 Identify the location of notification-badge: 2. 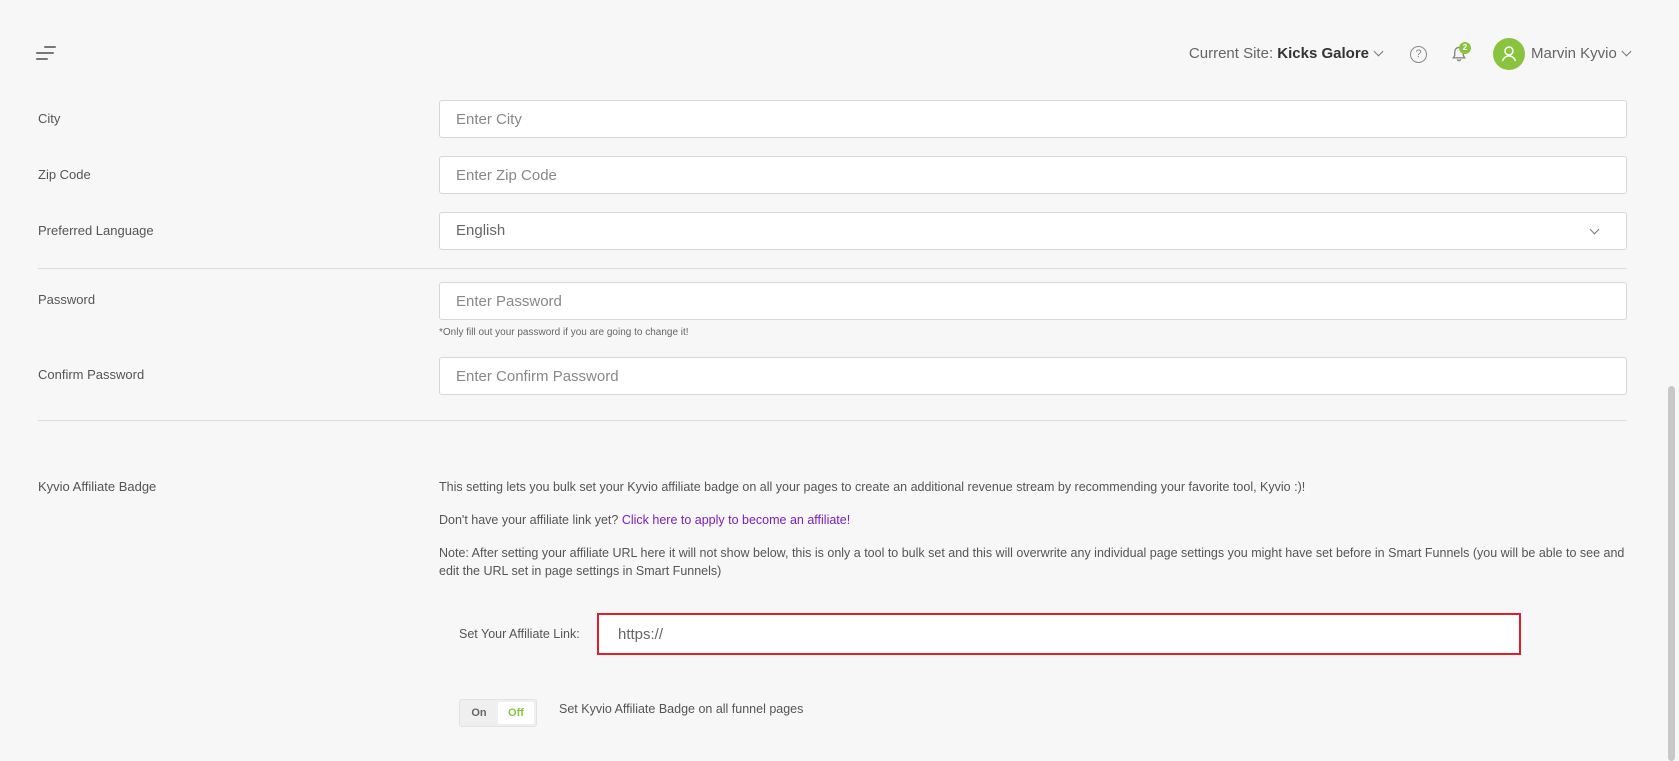
(1465, 48).